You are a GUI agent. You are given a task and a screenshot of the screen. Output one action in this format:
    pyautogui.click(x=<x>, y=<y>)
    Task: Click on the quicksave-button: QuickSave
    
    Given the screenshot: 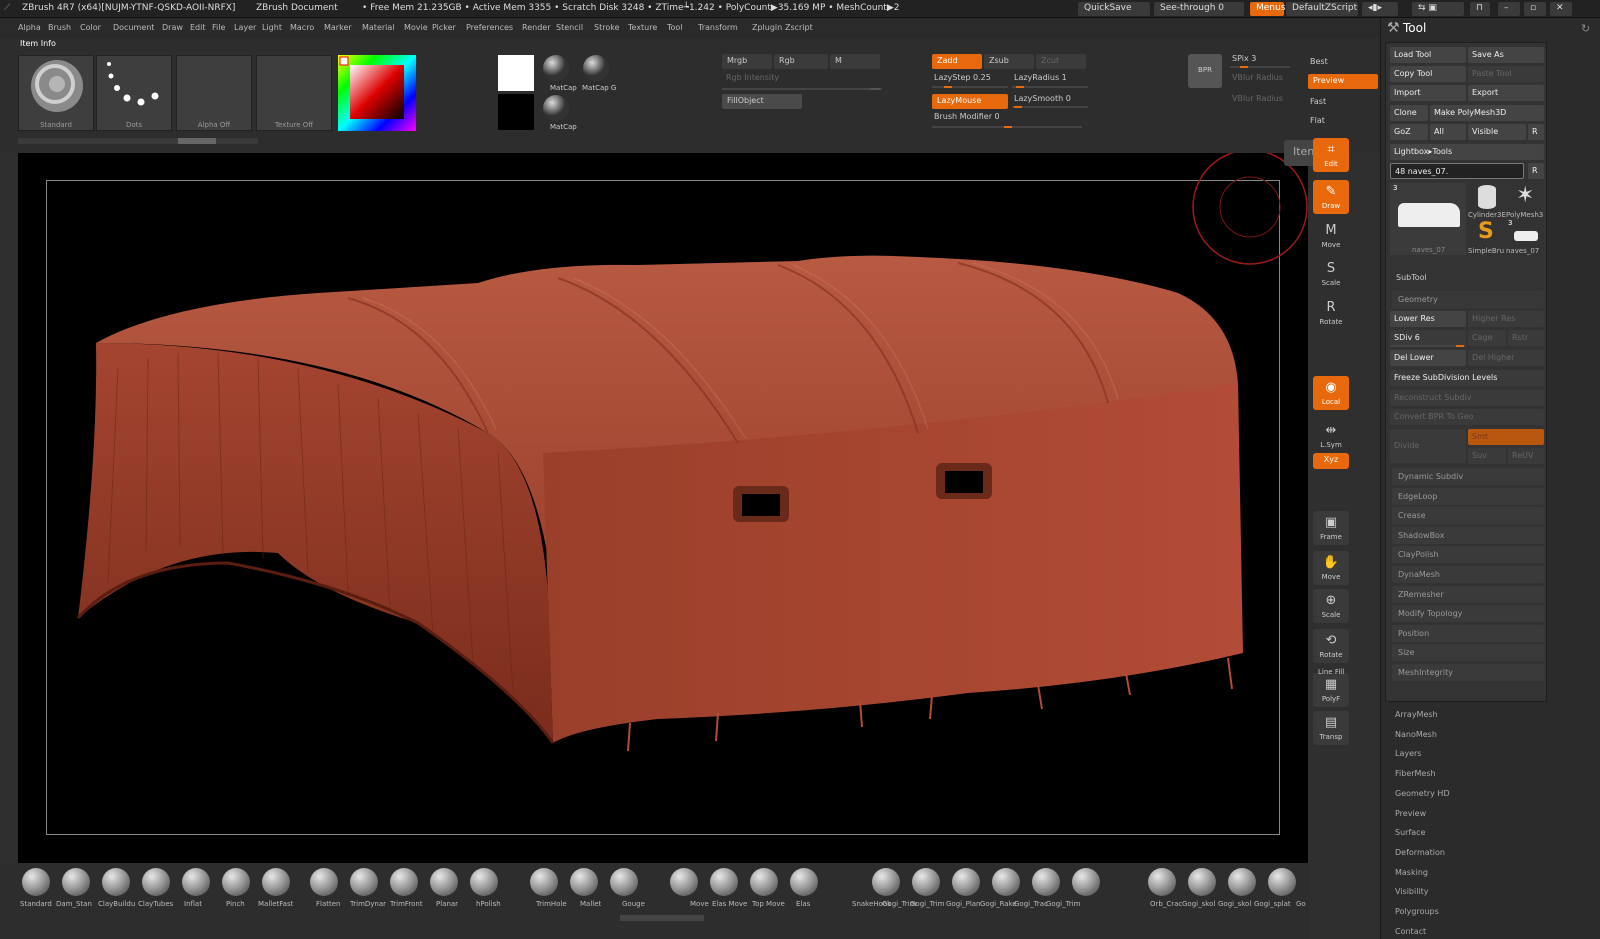 What is the action you would take?
    pyautogui.click(x=1114, y=9)
    